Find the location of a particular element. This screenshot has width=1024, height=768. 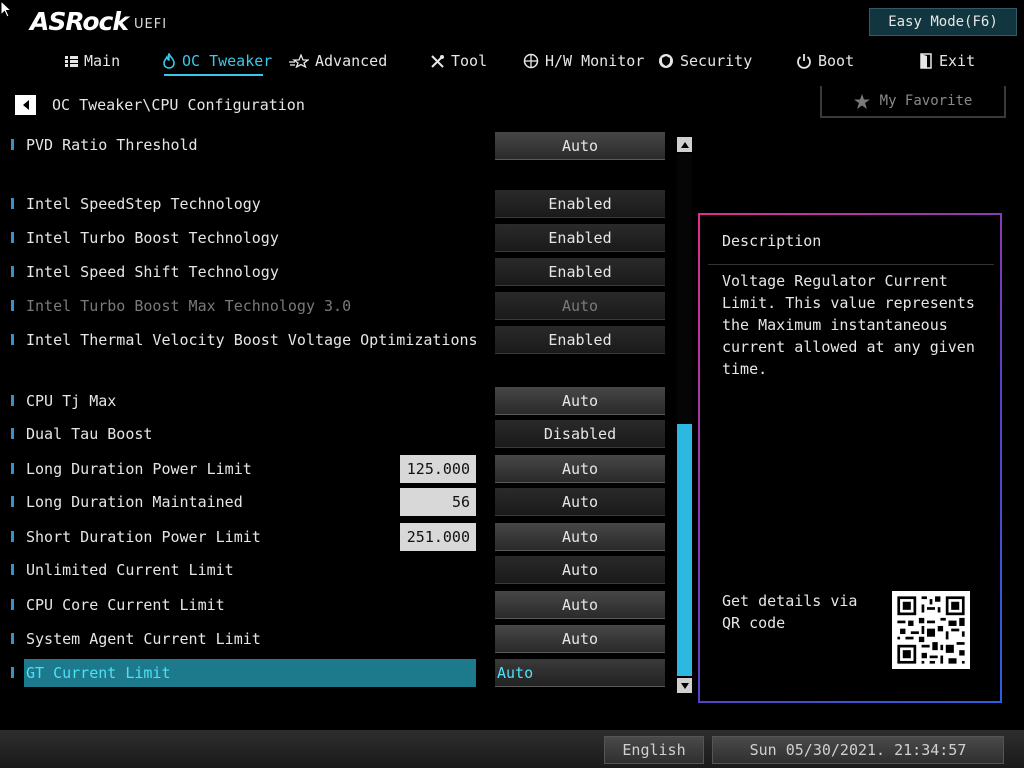

tab-advanced-label: Advanced is located at coordinates (351, 61).